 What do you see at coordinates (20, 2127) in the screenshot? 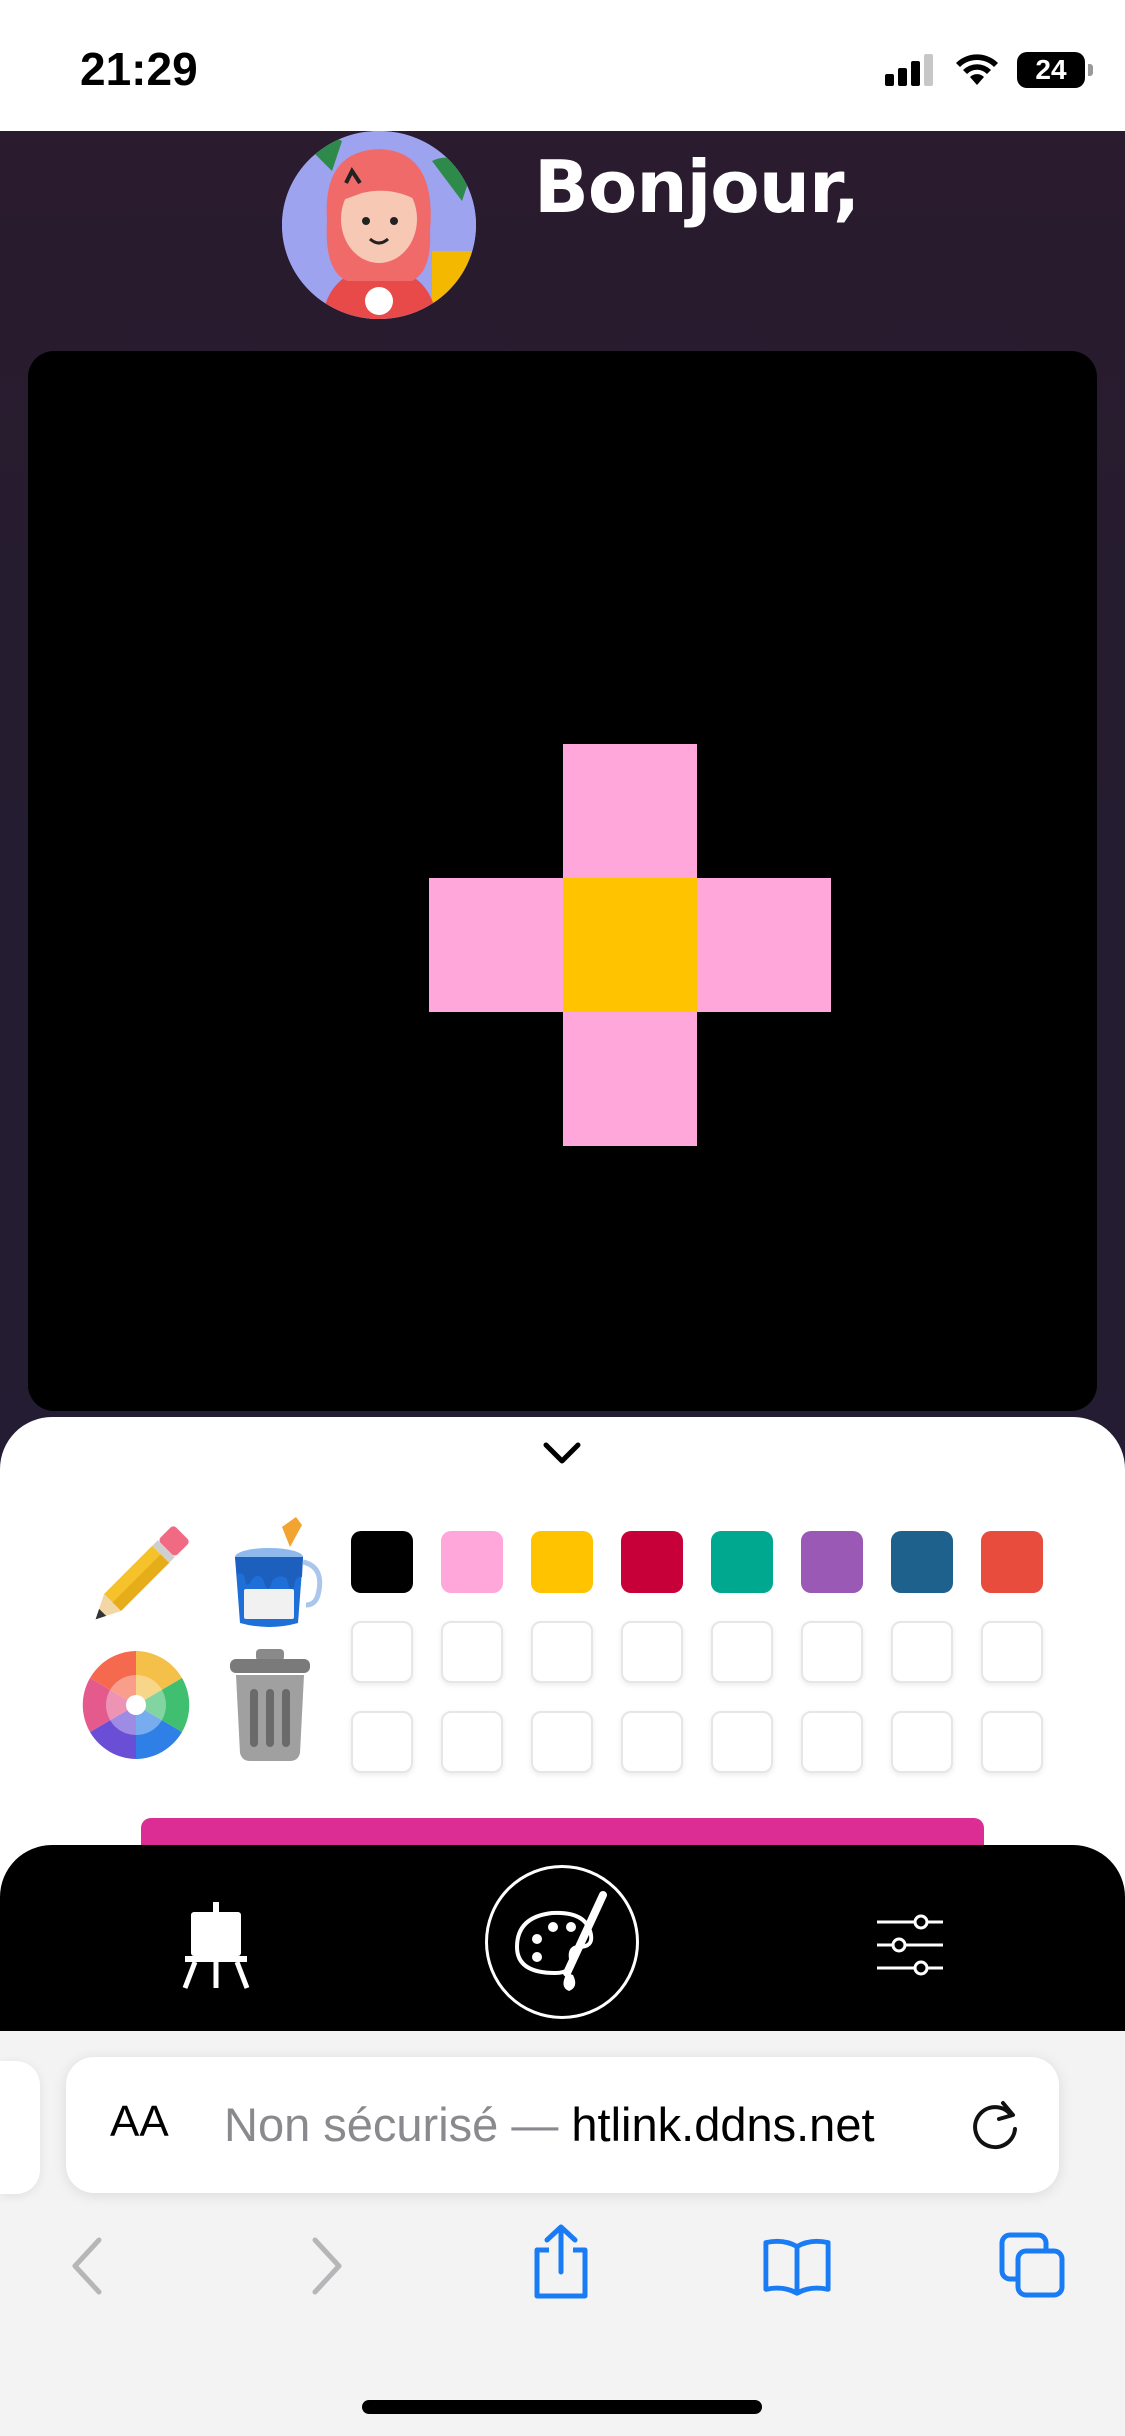
I see `previous-tab-peek` at bounding box center [20, 2127].